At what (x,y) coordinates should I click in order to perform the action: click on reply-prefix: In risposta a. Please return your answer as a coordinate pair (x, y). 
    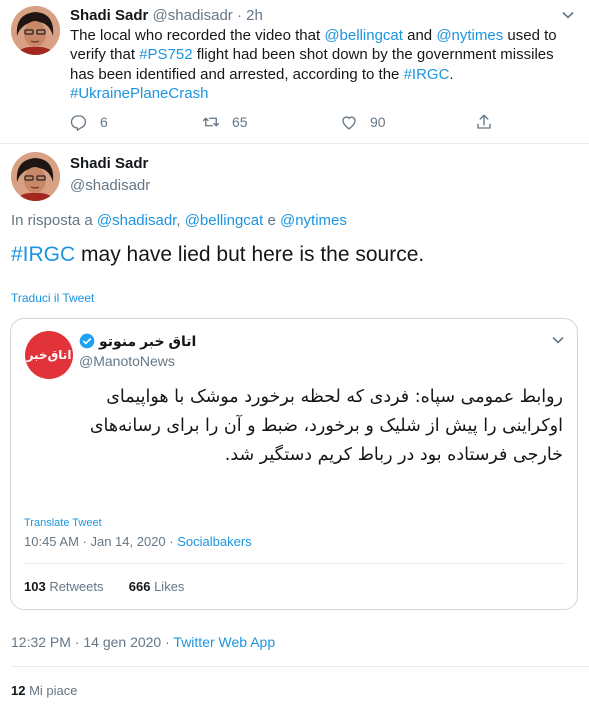
    Looking at the image, I should click on (54, 220).